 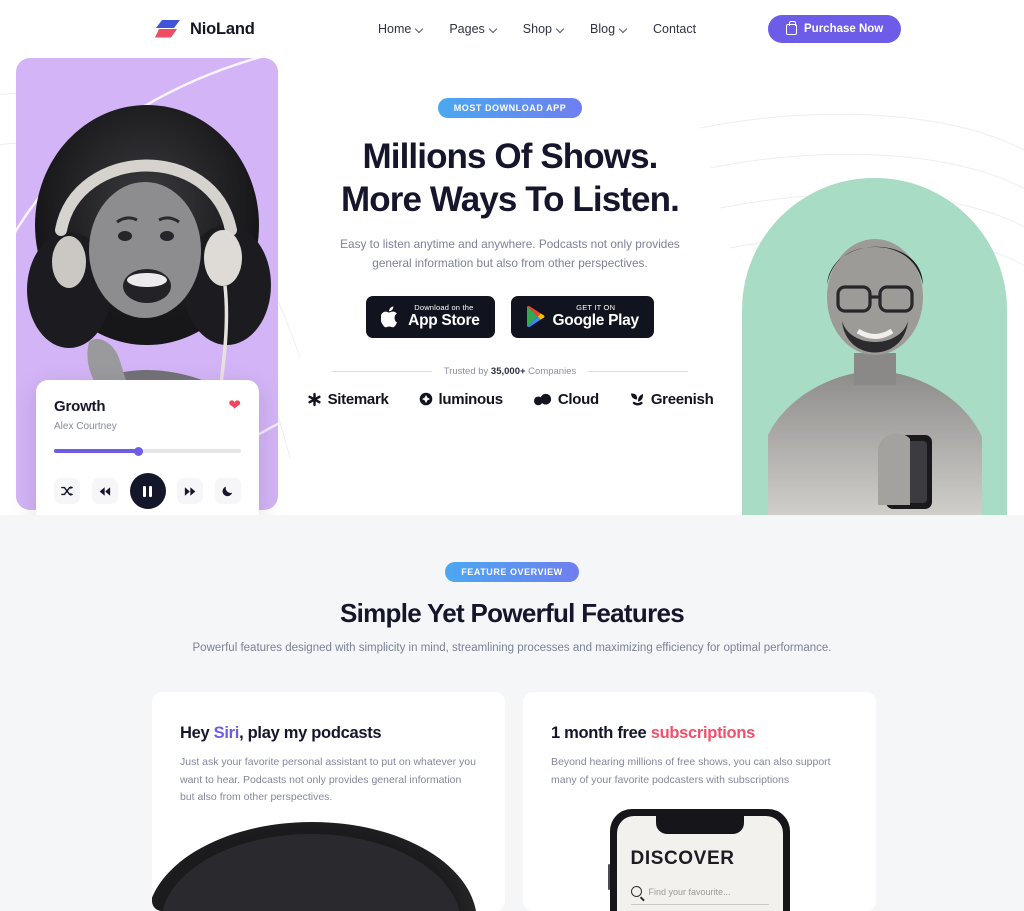 I want to click on card-title-pre: 1 month free, so click(x=601, y=733).